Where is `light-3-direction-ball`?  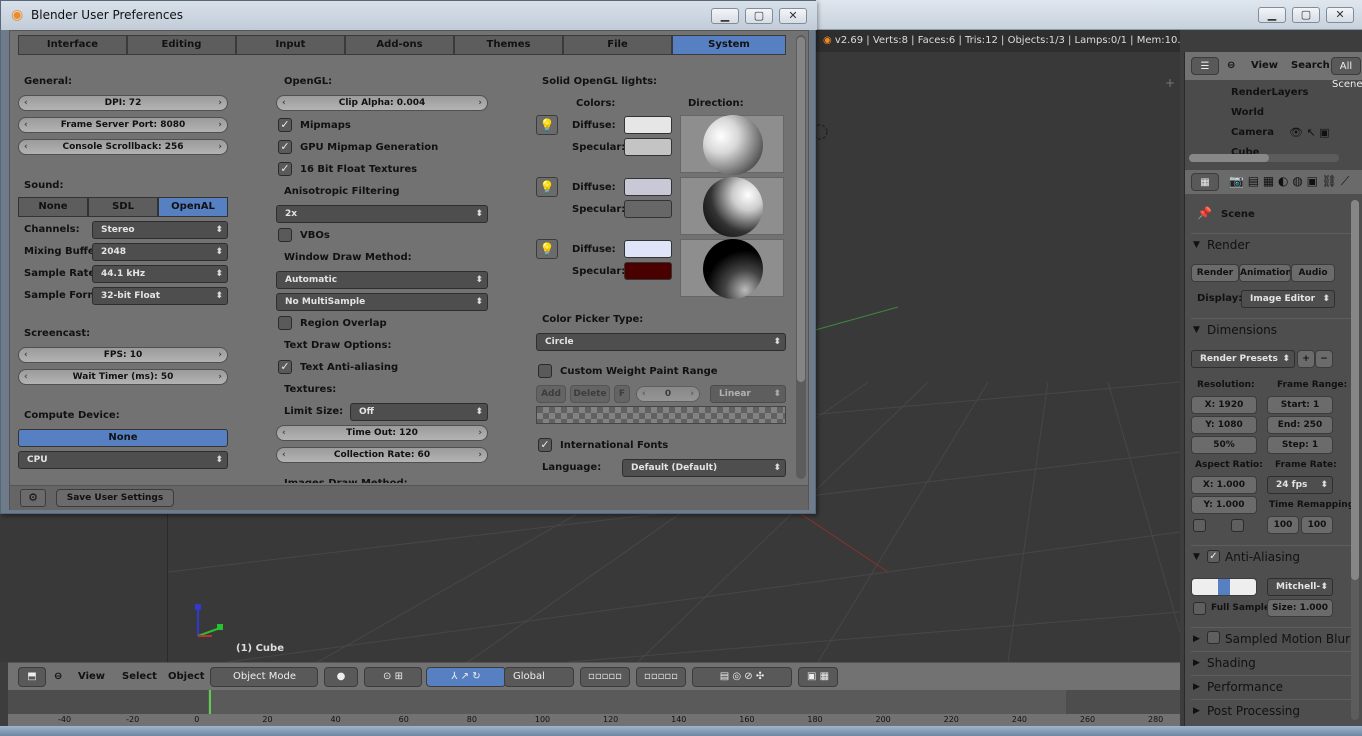
light-3-direction-ball is located at coordinates (732, 269).